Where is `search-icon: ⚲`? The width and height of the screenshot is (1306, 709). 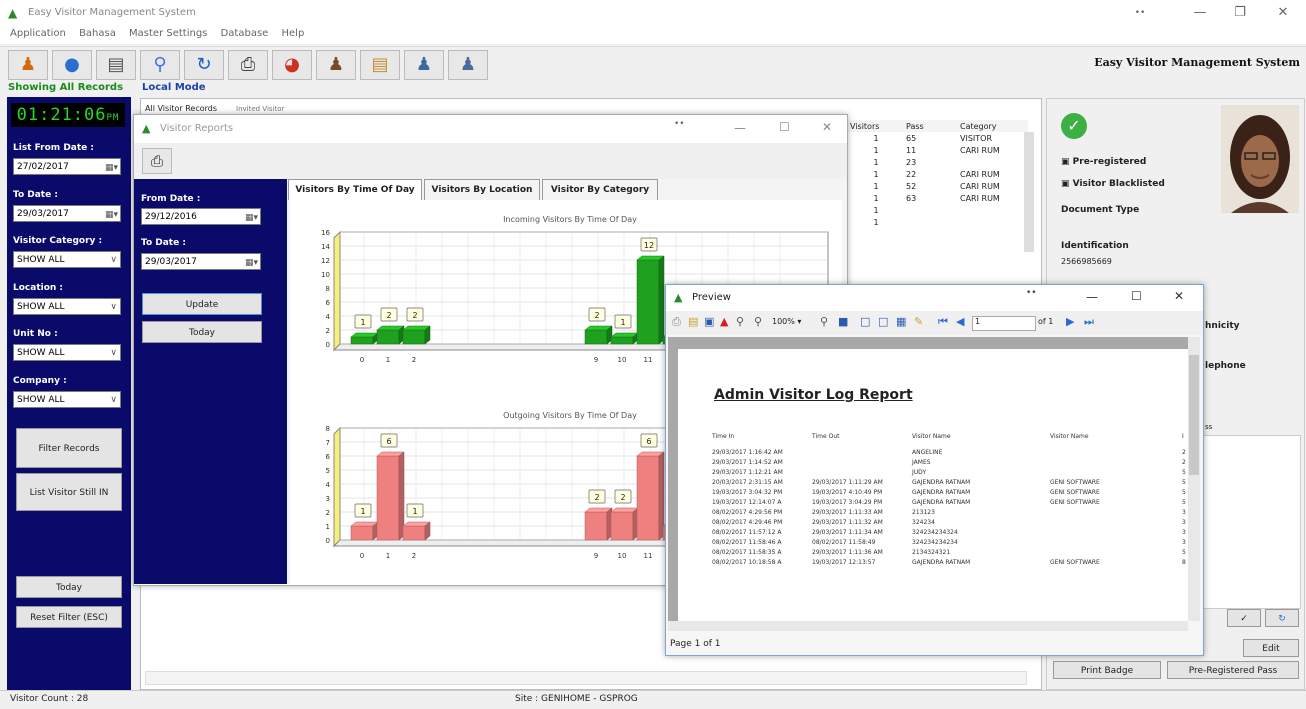 search-icon: ⚲ is located at coordinates (160, 65).